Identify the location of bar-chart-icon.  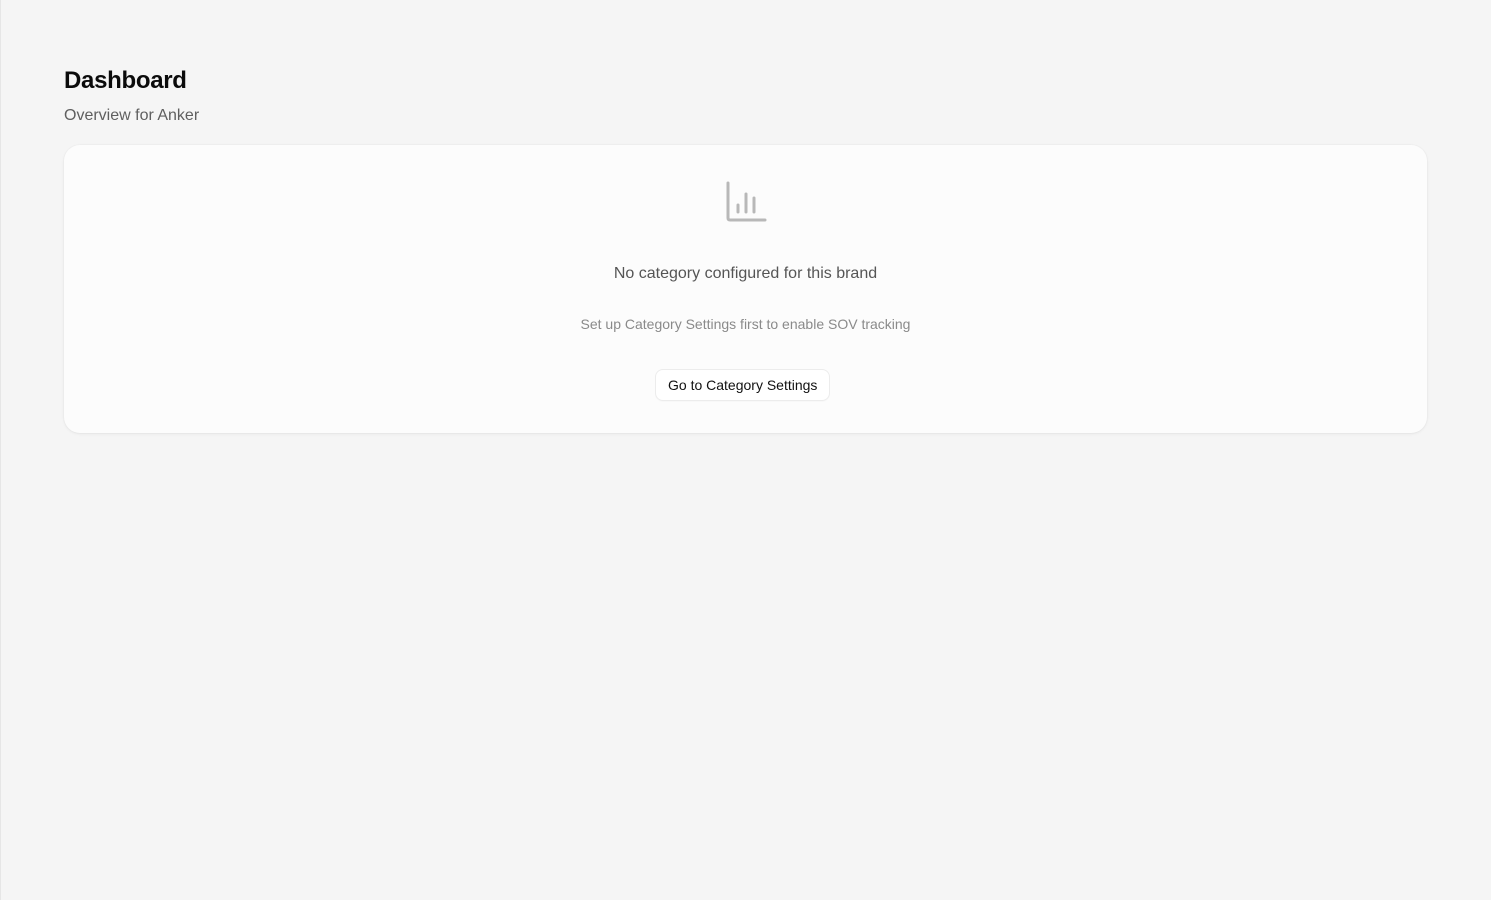
(746, 201).